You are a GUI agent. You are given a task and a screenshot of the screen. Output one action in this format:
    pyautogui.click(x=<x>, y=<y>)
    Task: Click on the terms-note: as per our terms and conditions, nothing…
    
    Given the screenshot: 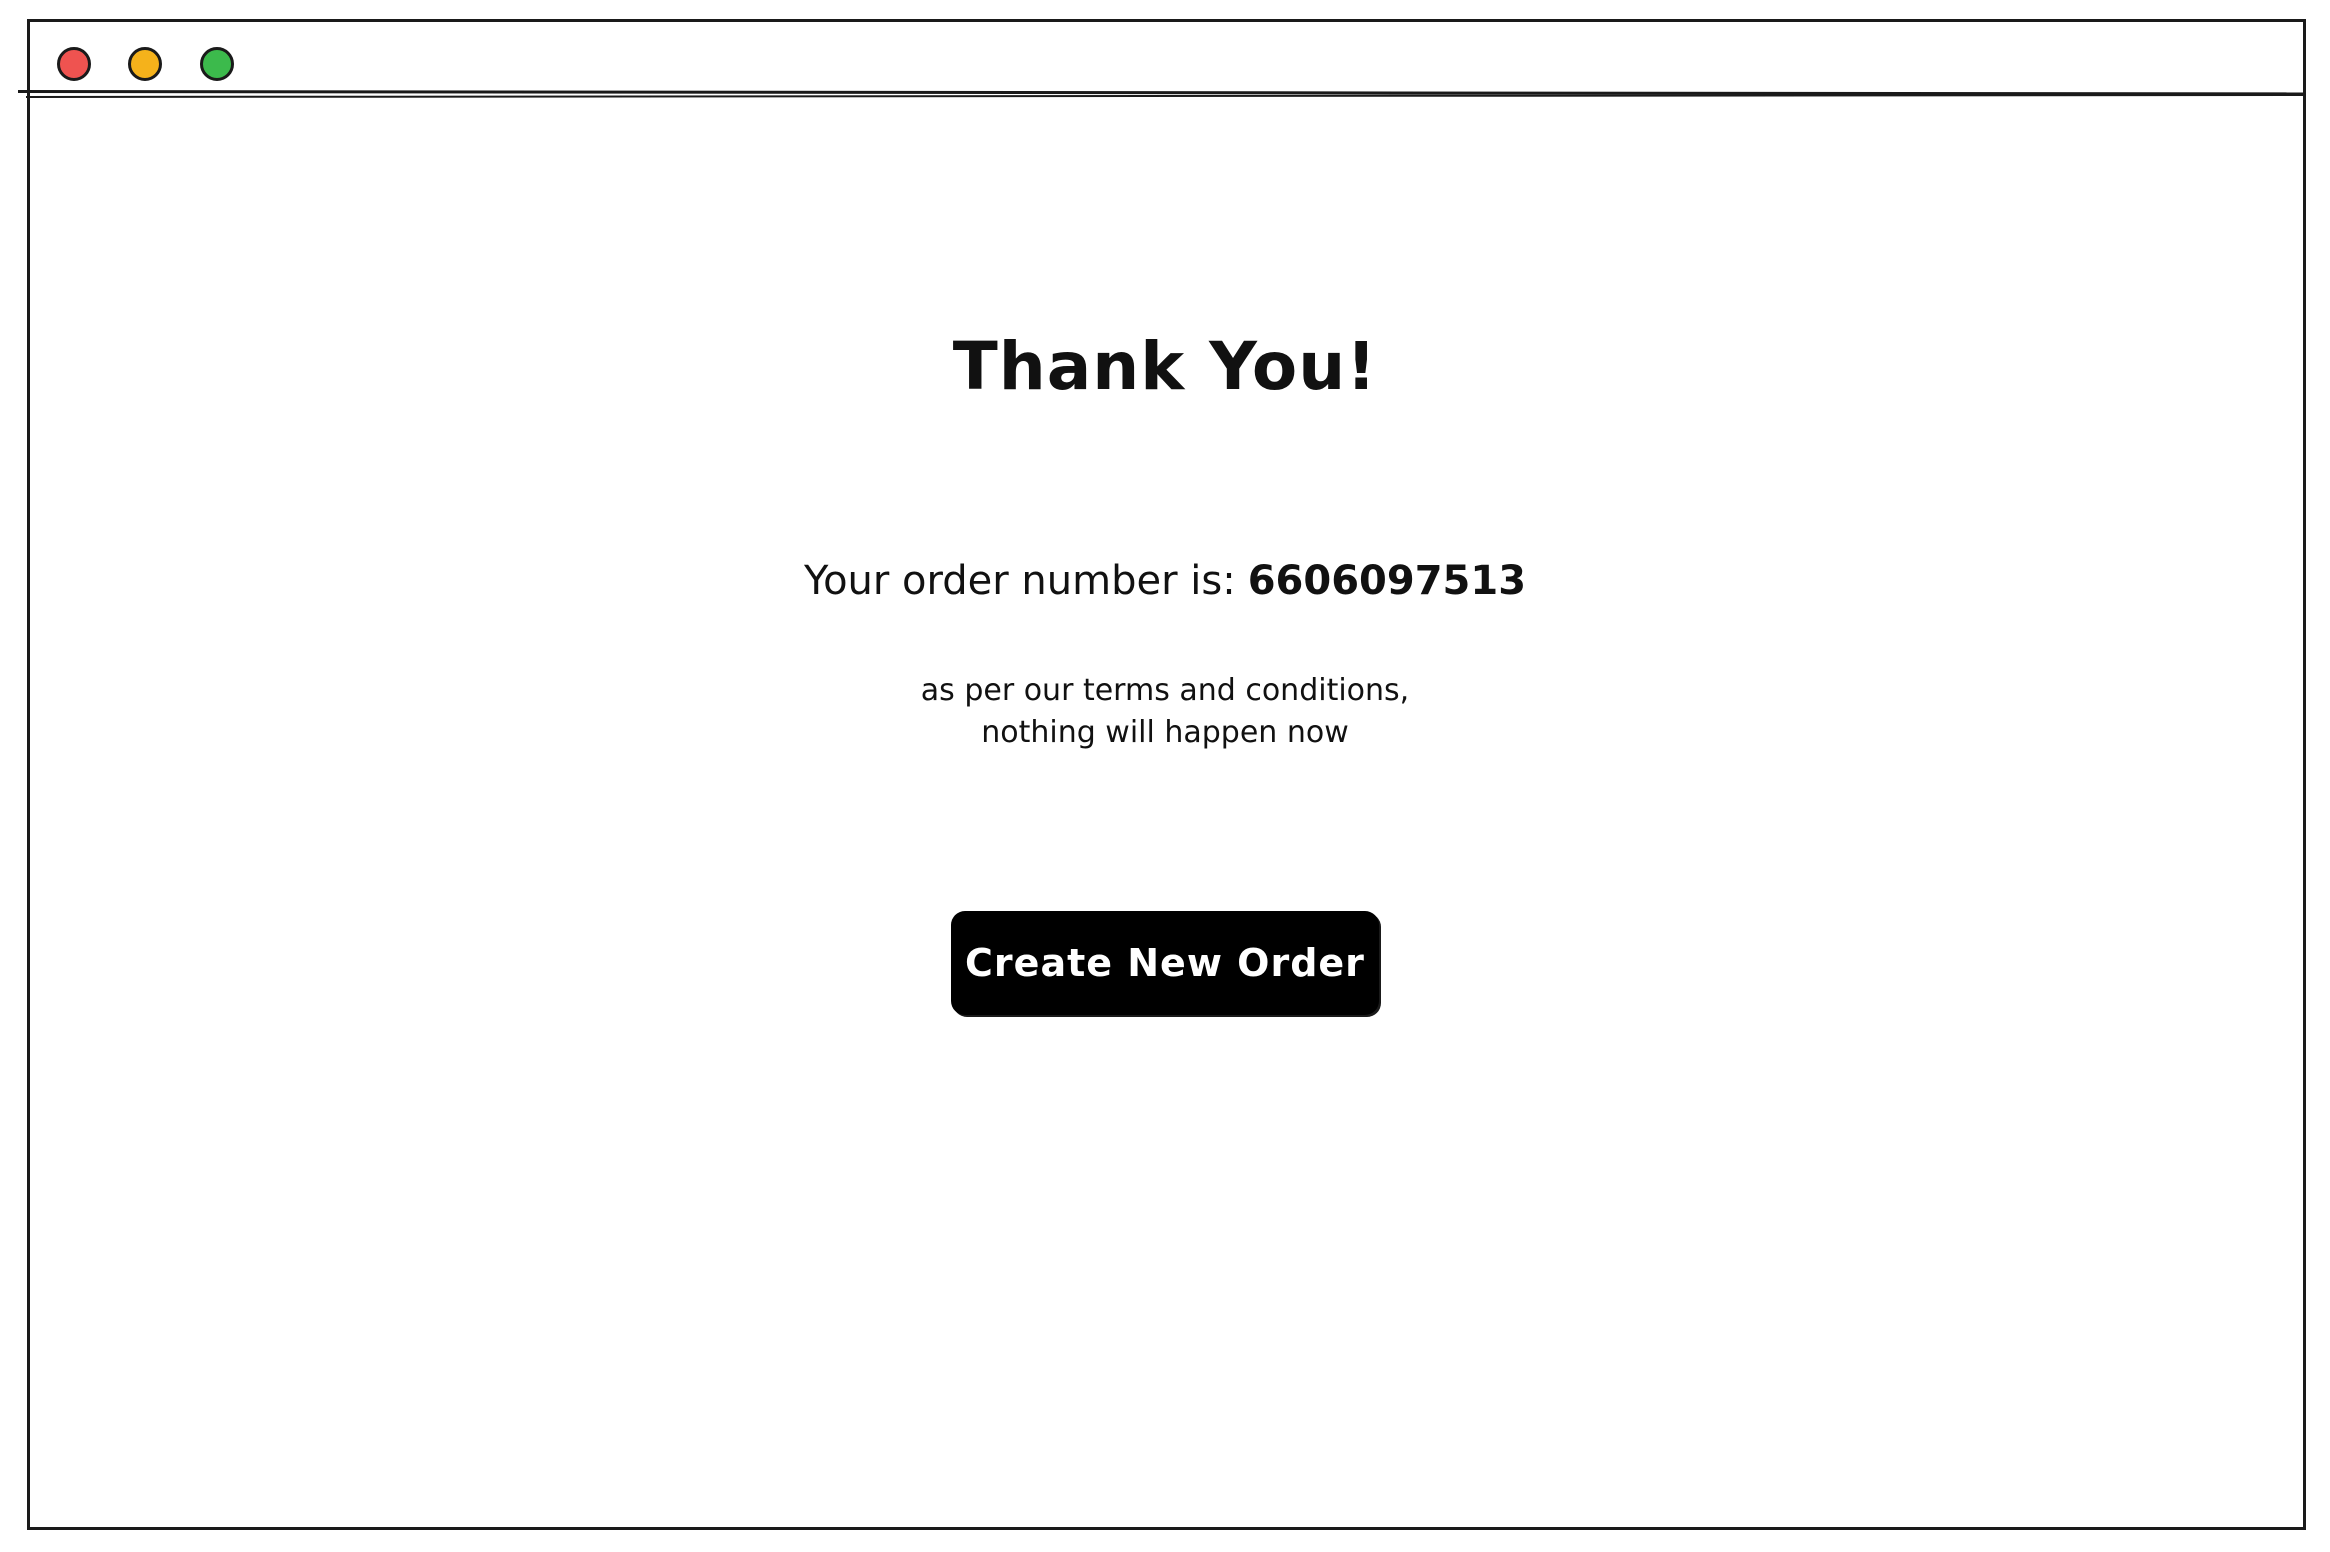 What is the action you would take?
    pyautogui.click(x=1165, y=712)
    